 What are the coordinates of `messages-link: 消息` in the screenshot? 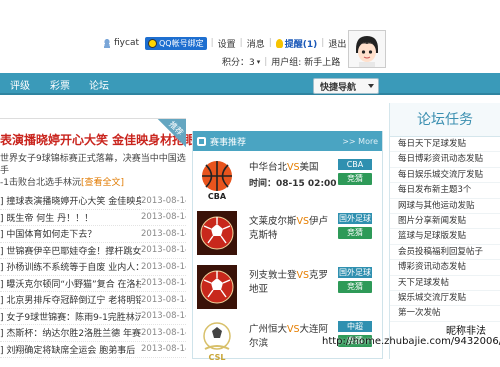 It's located at (256, 43).